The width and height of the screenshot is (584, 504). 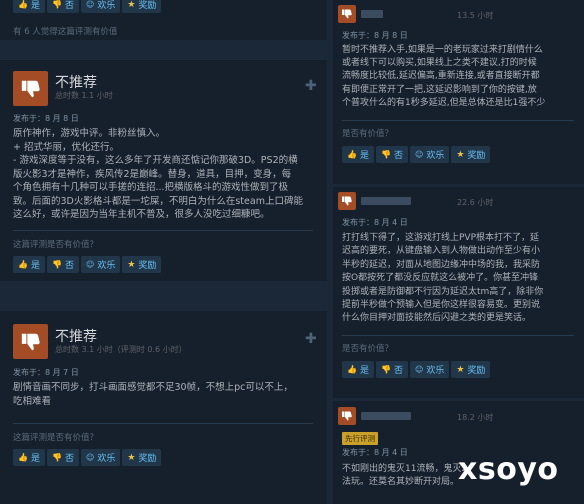 I want to click on review-hours: 18.2 小时, so click(x=475, y=417).